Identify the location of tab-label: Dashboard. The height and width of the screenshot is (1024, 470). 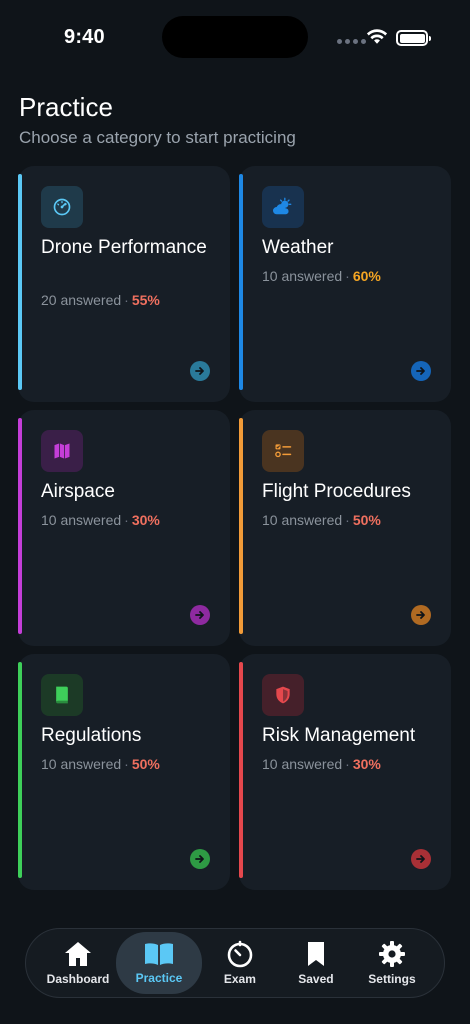
(78, 979).